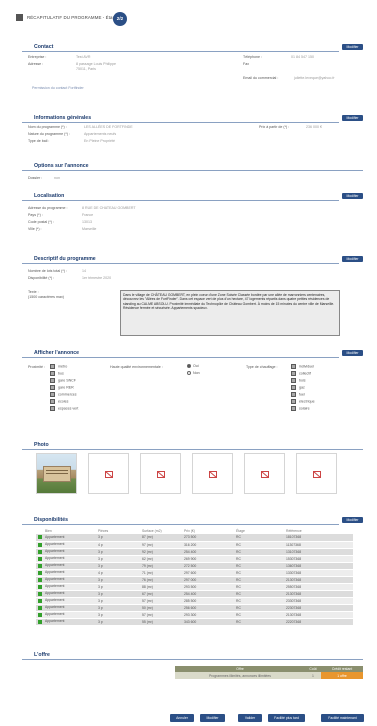  Describe the element at coordinates (319, 545) in the screenshot. I see `table-cell: 11307368` at that location.